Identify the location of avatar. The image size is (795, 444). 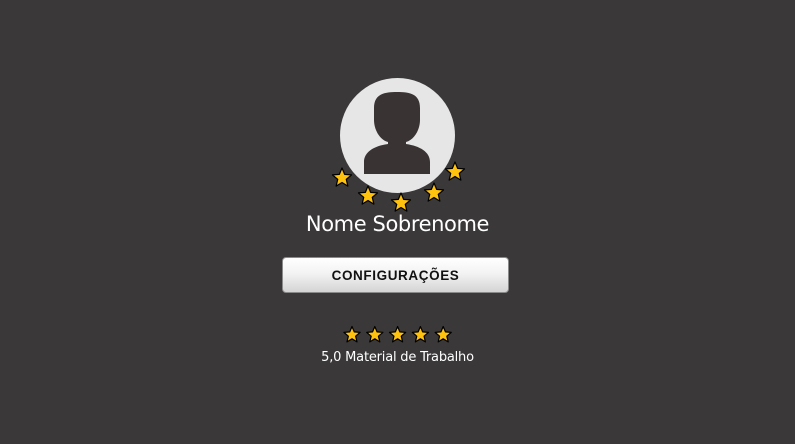
(397, 135).